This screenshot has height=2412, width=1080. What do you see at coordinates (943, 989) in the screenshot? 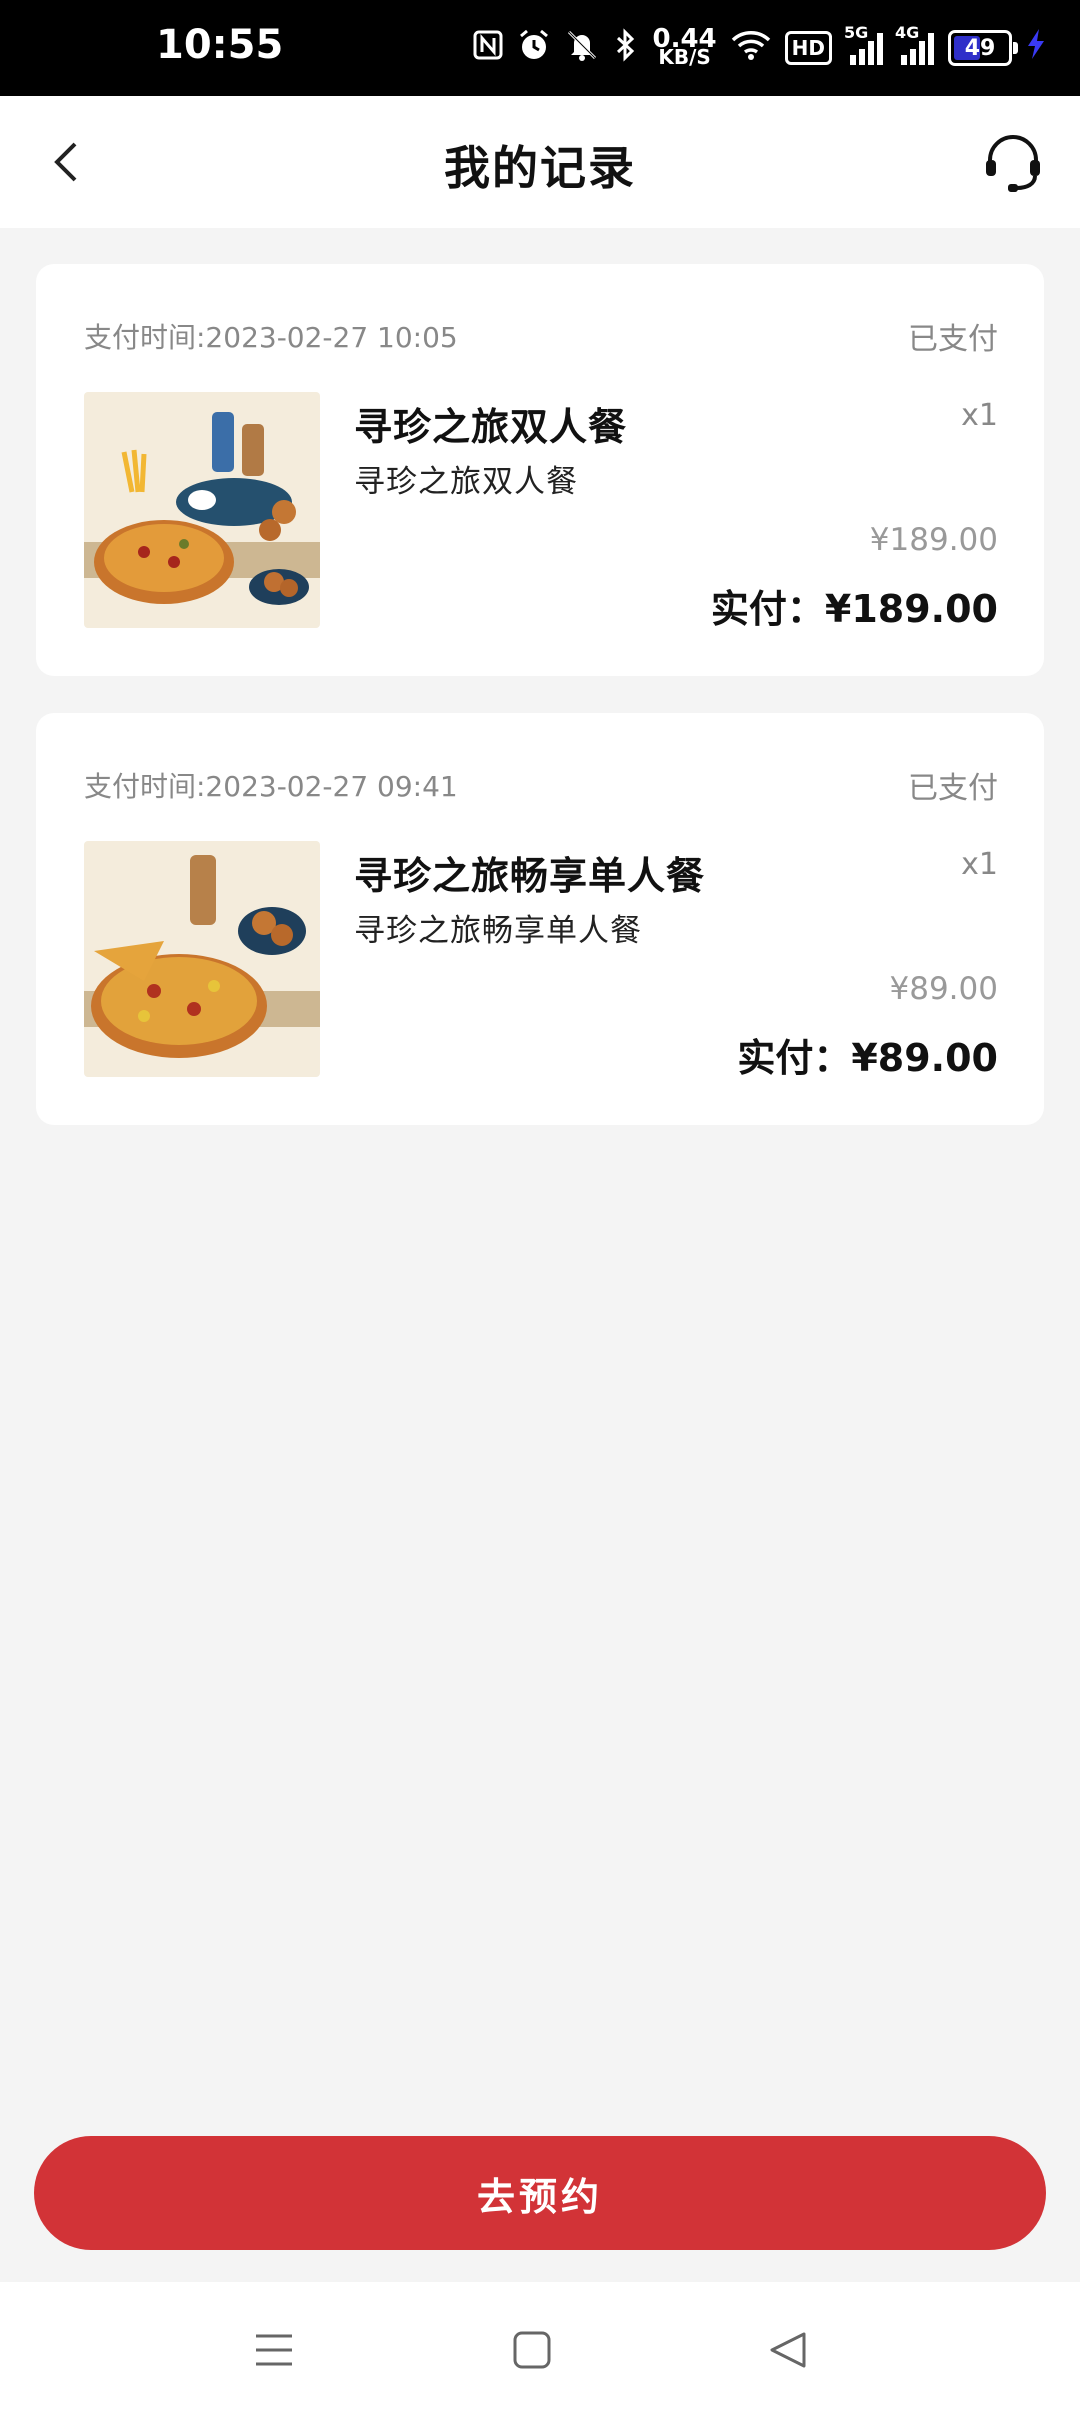
I see `original-price: ¥89.00` at bounding box center [943, 989].